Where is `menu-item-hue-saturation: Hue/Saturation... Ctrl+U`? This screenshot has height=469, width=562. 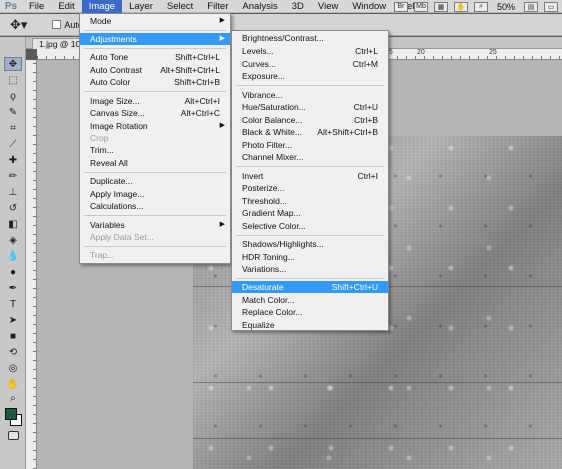
menu-item-hue-saturation: Hue/Saturation... Ctrl+U is located at coordinates (310, 107).